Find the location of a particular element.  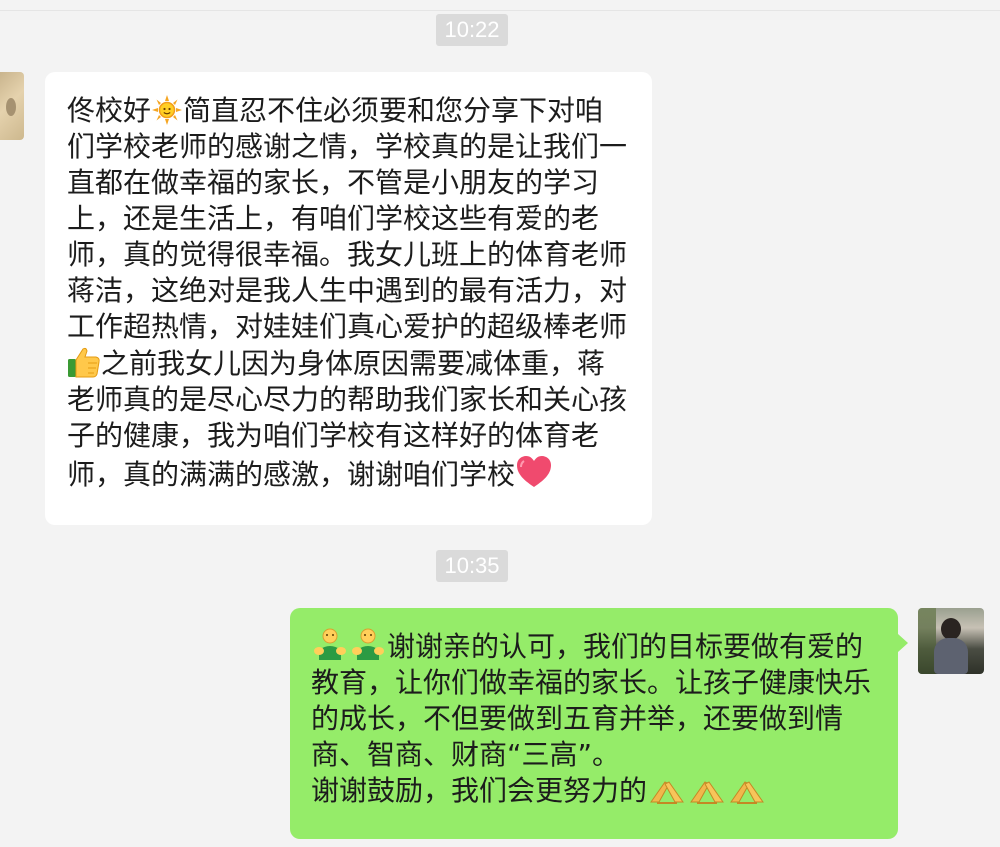

thumbs-up-emoji-icon is located at coordinates (84, 362).